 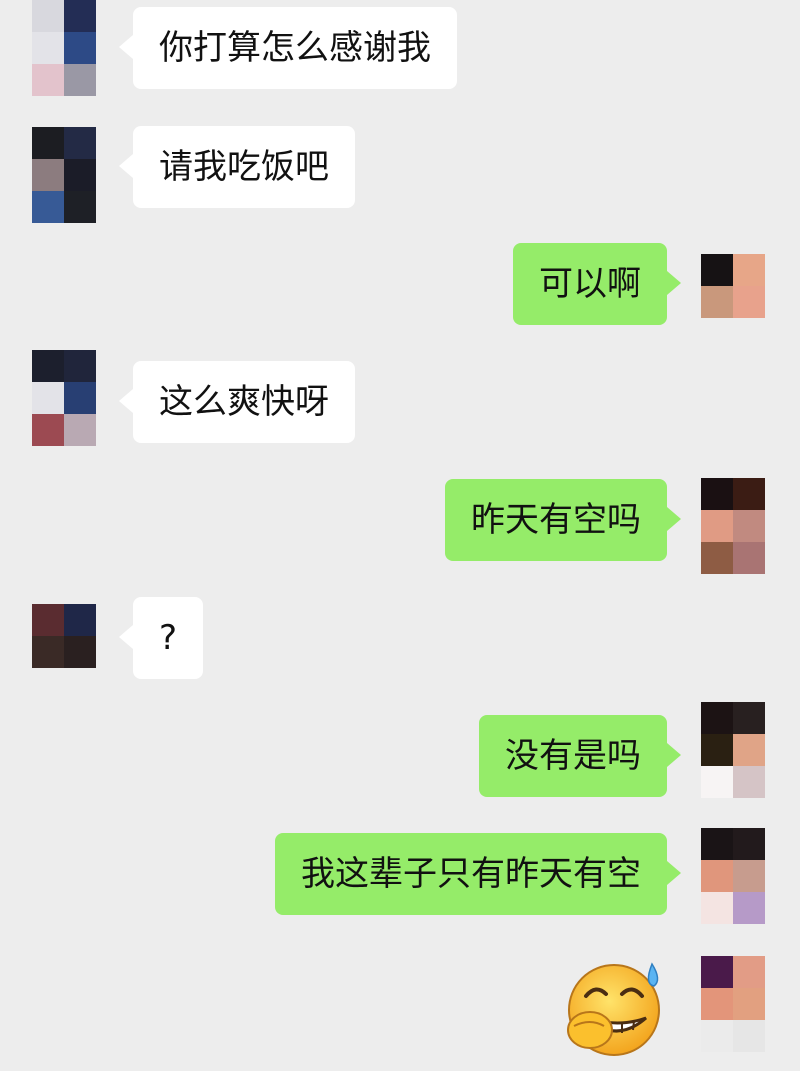 I want to click on grinning-sweat-emoji-icon, so click(x=614, y=1008).